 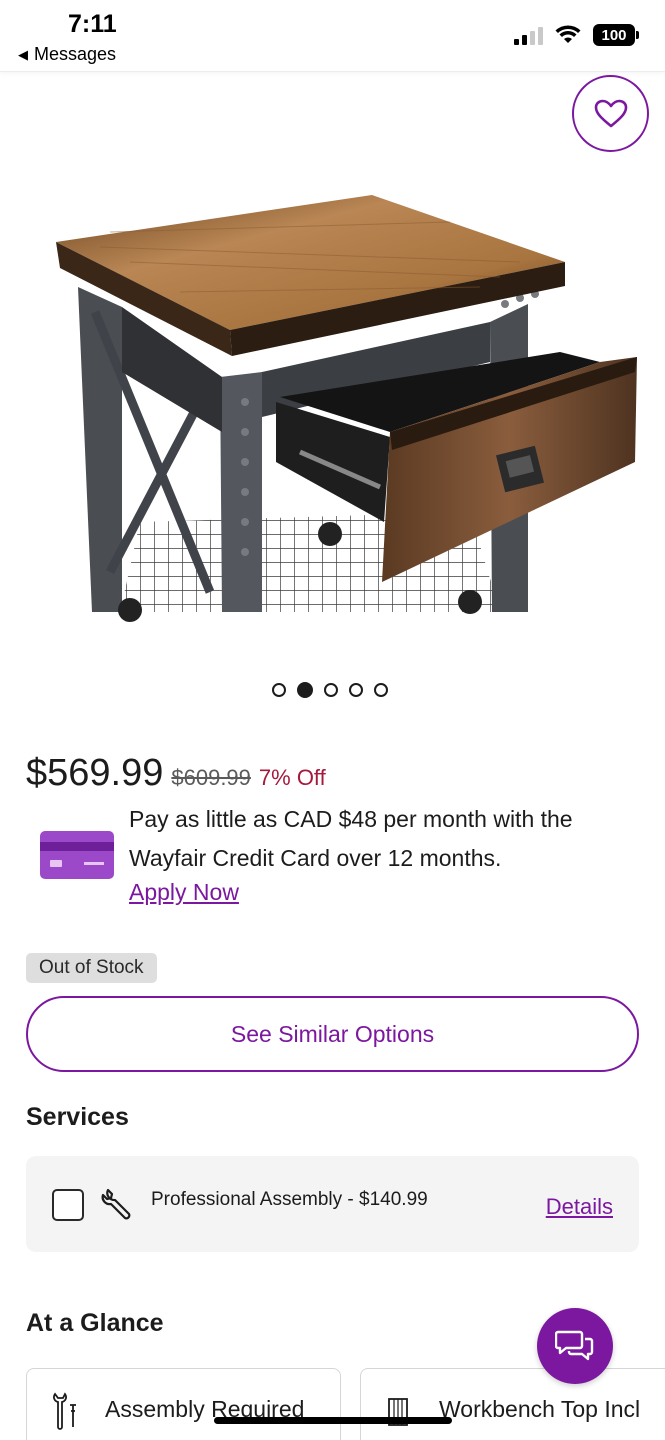 What do you see at coordinates (305, 690) in the screenshot?
I see `carousel-dot-active` at bounding box center [305, 690].